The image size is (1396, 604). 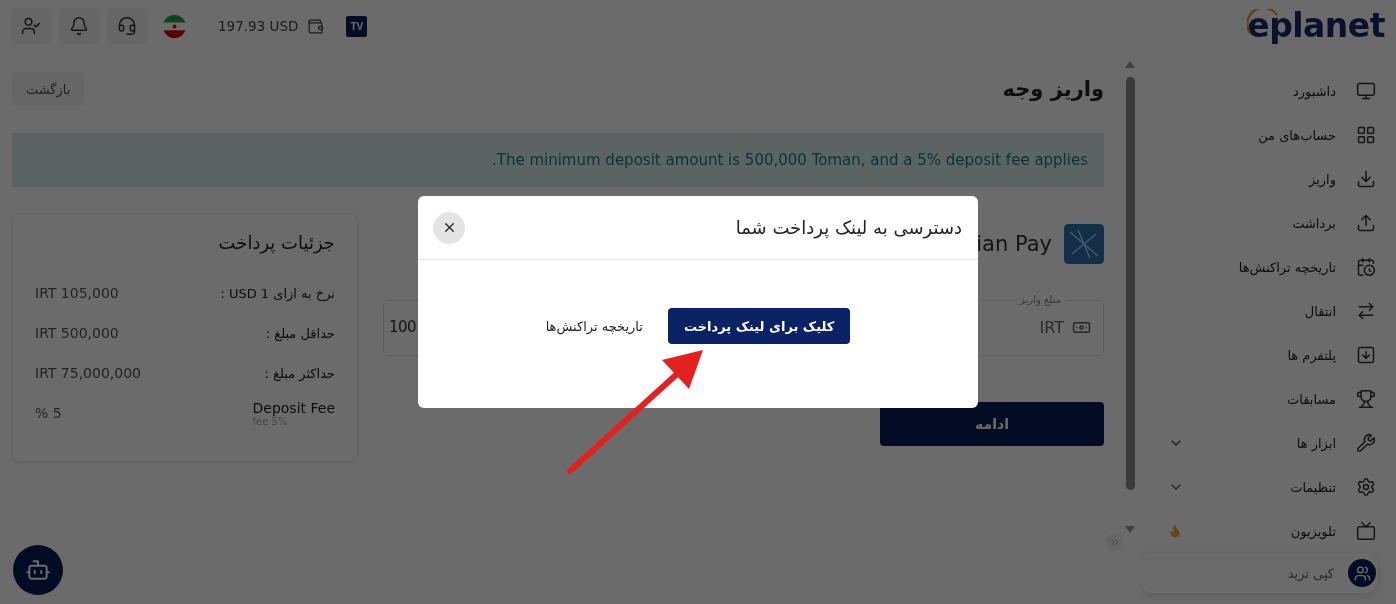 I want to click on tv-icon, so click(x=1366, y=531).